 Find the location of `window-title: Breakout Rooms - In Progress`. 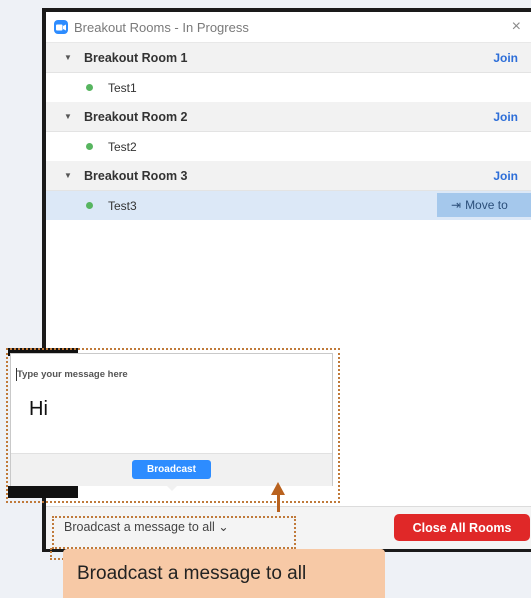

window-title: Breakout Rooms - In Progress is located at coordinates (161, 27).